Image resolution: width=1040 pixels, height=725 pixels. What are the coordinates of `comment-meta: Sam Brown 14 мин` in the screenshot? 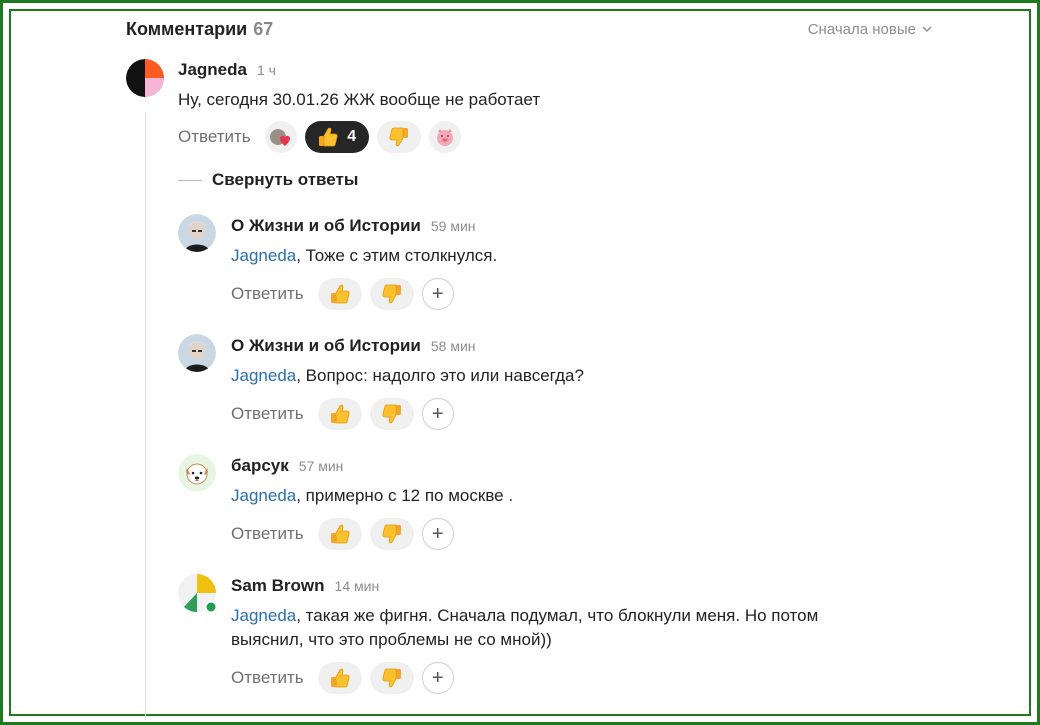 It's located at (305, 586).